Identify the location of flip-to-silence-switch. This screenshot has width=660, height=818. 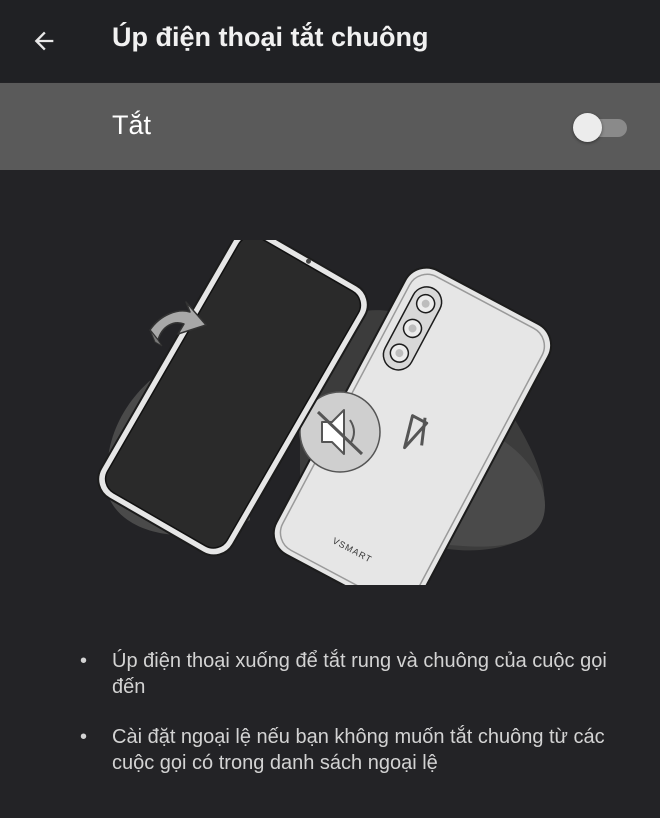
(601, 127).